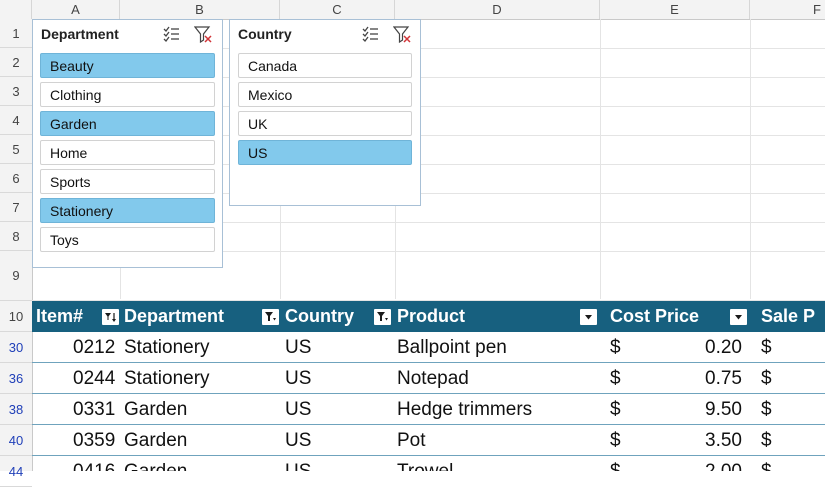 The height and width of the screenshot is (487, 825). What do you see at coordinates (127, 94) in the screenshot?
I see `slicer-item-clothing: Clothing` at bounding box center [127, 94].